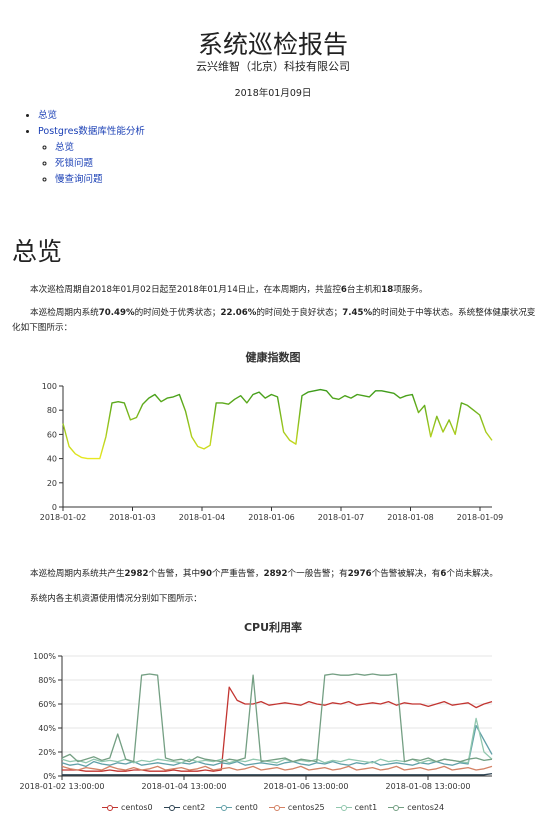 The height and width of the screenshot is (825, 546). I want to click on x-tick-label: 2018-01-08, so click(410, 517).